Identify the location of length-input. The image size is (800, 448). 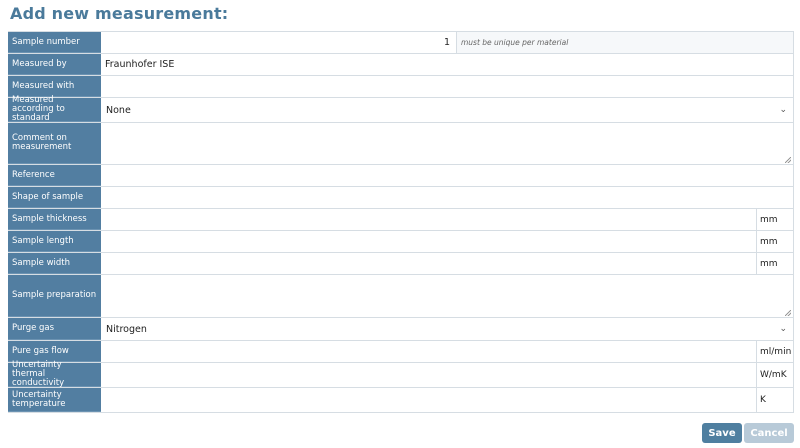
(428, 241).